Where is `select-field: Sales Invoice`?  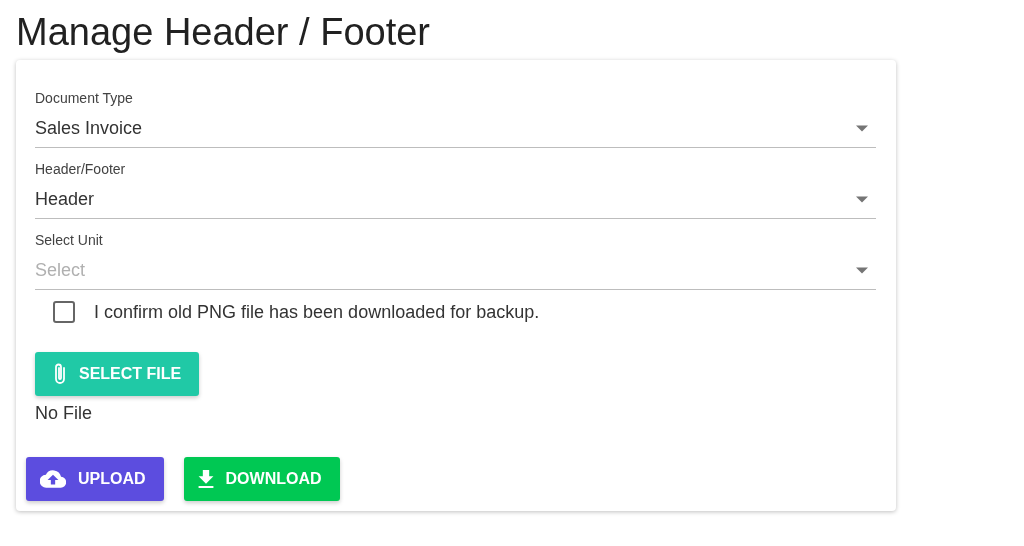
select-field: Sales Invoice is located at coordinates (455, 128).